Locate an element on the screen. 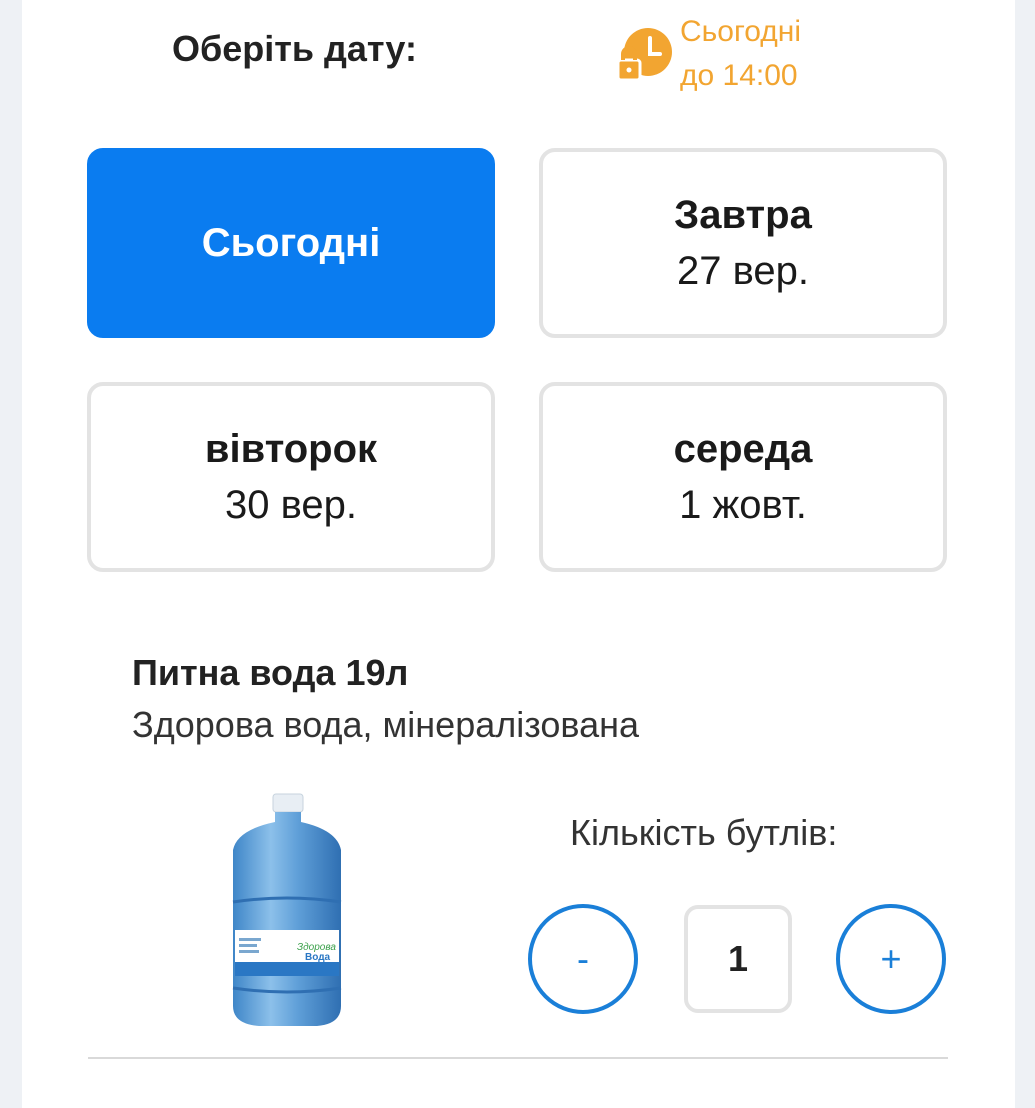 This screenshot has height=1108, width=1035. decrease-quantity-button: - is located at coordinates (583, 959).